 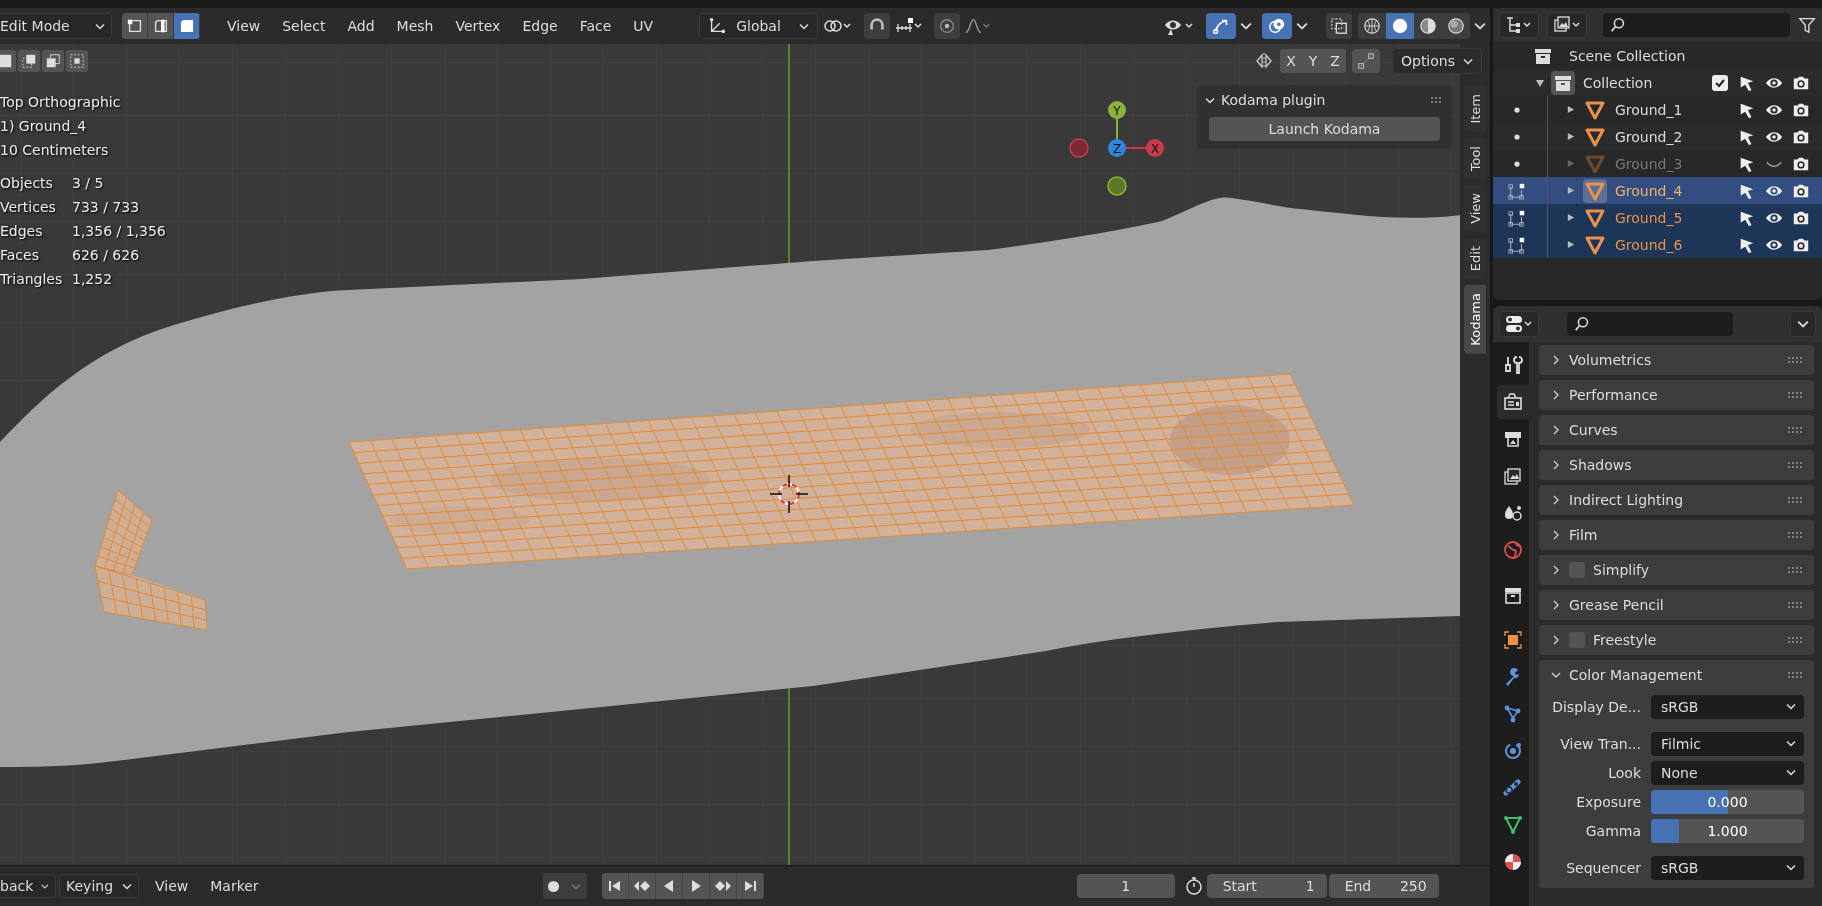 I want to click on menu-item: Mesh, so click(x=415, y=26).